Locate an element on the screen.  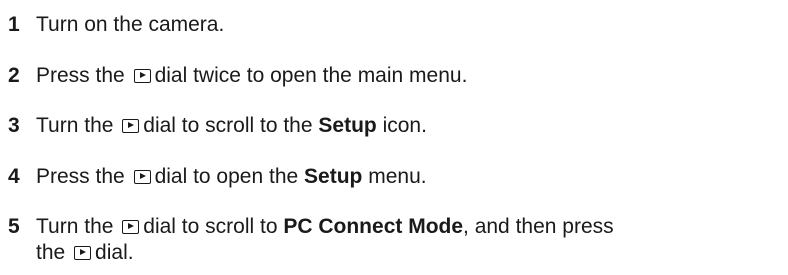
step-text: dial twice to open the main menu. is located at coordinates (311, 75).